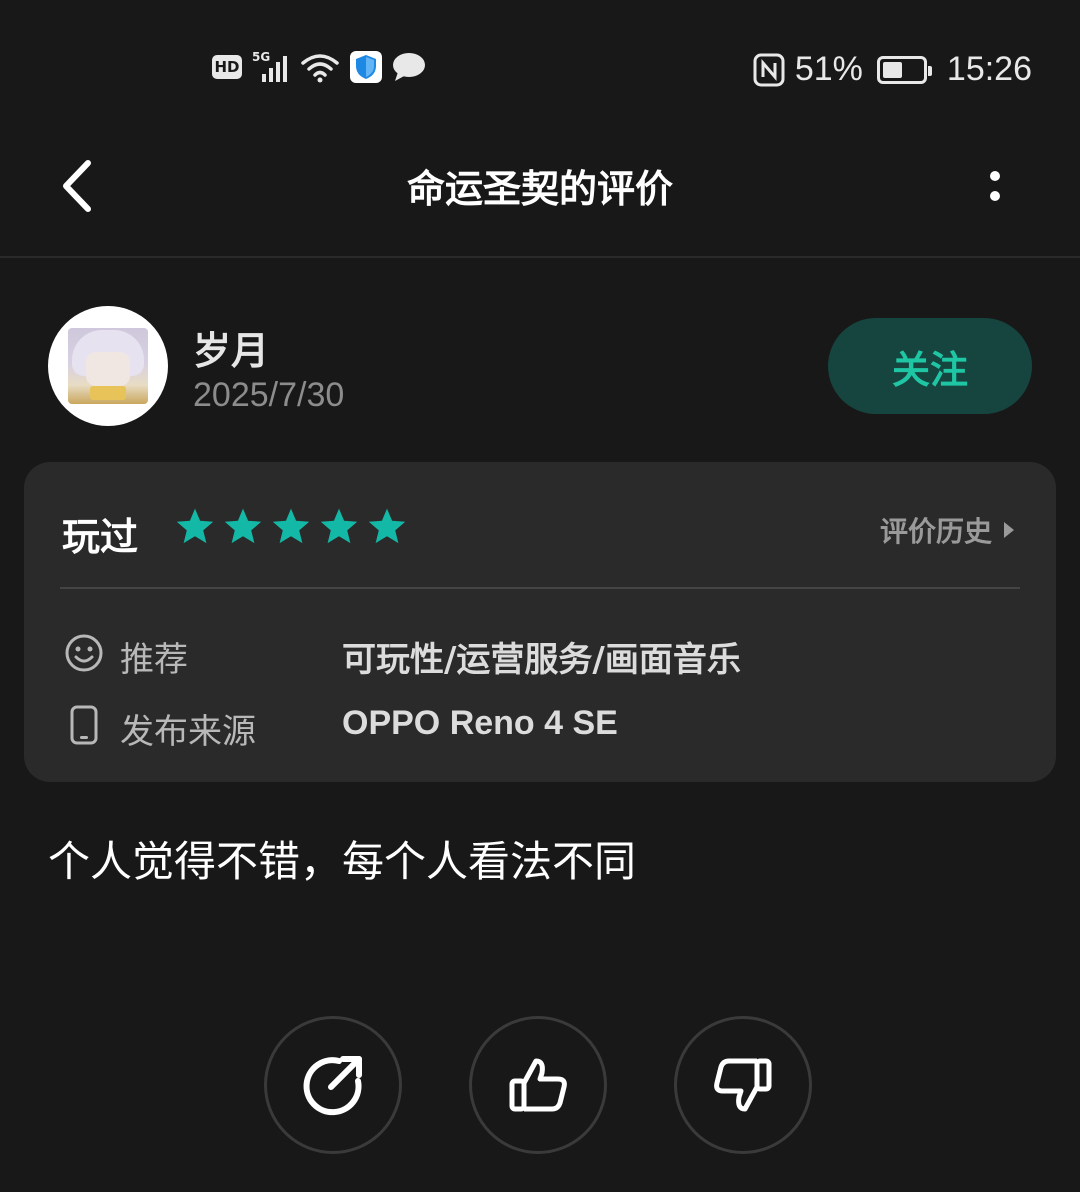 This screenshot has width=1080, height=1192. Describe the element at coordinates (904, 69) in the screenshot. I see `battery-icon` at that location.